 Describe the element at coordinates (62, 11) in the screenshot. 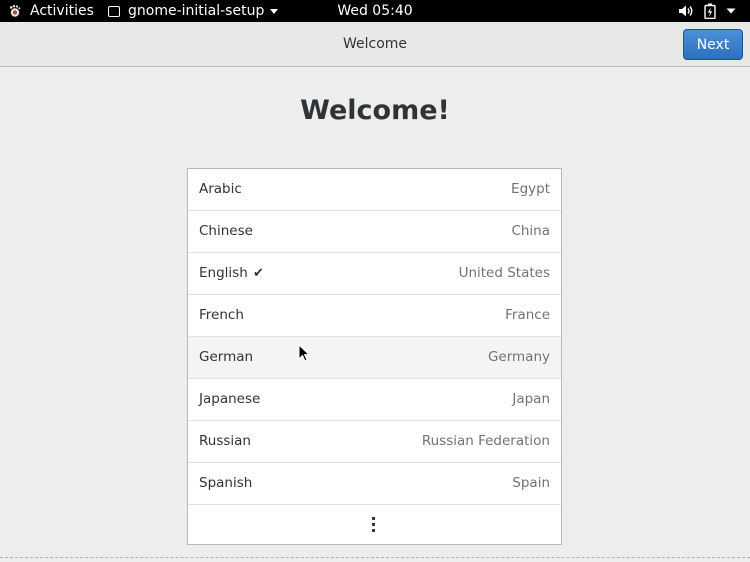

I see `activities-label: Activities` at that location.